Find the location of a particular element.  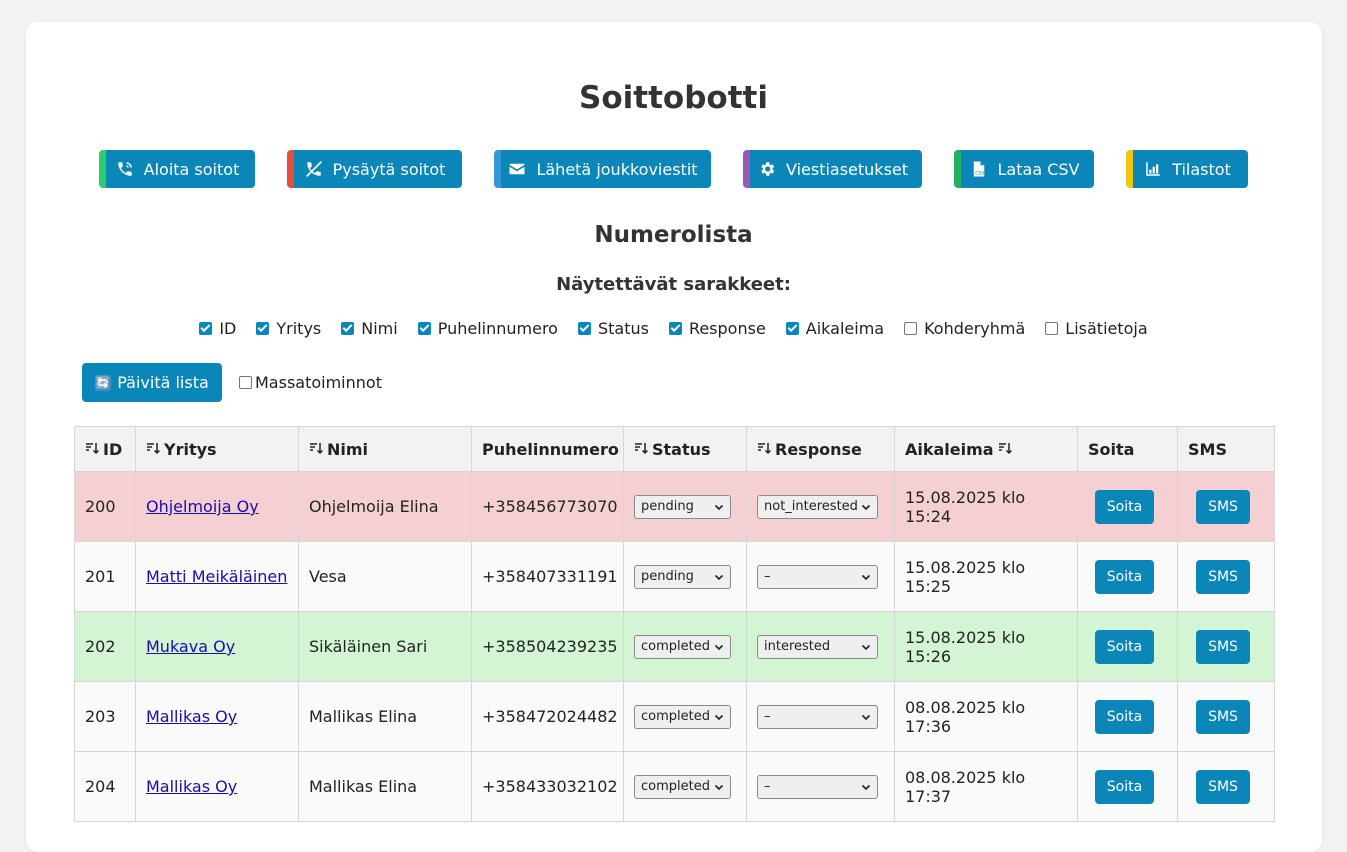

message-settings-button: Viestiasetukset is located at coordinates (832, 169).